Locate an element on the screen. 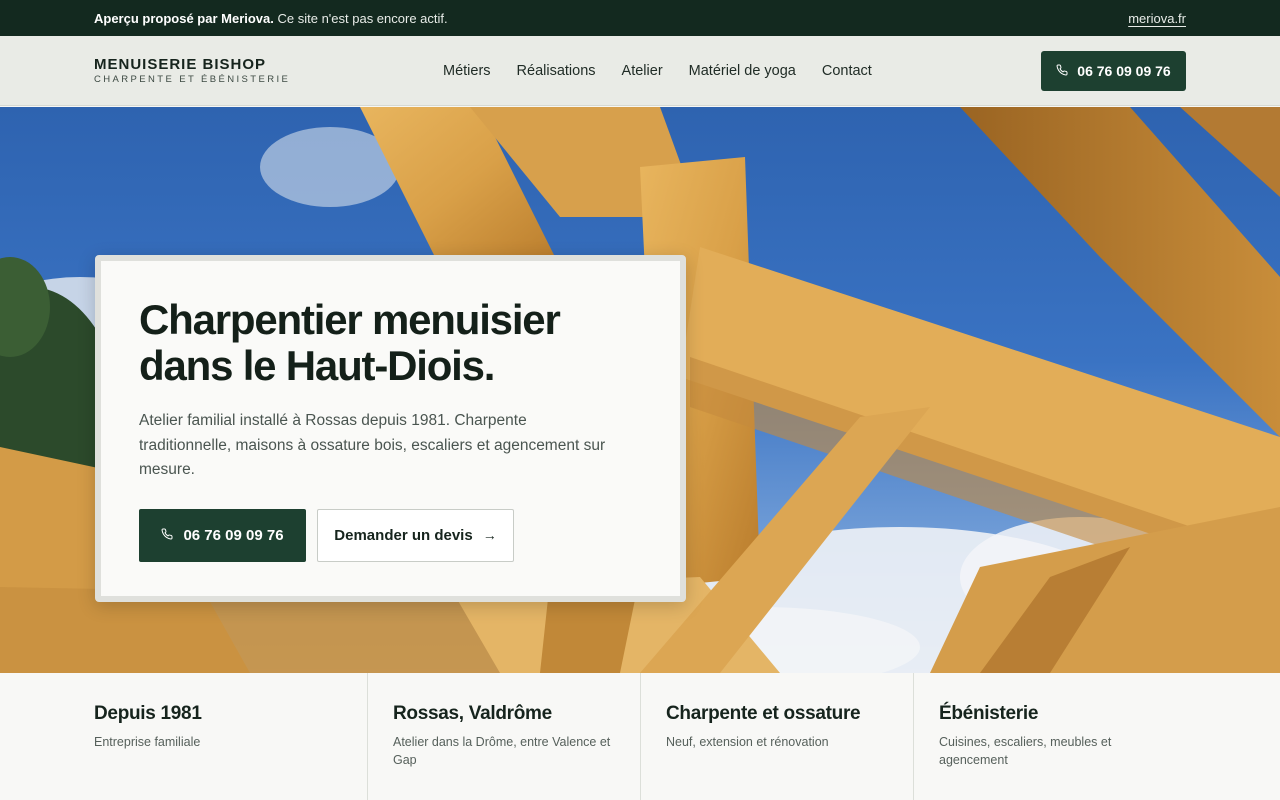  nav-item-materiel-yoga: Matériel de yoga is located at coordinates (742, 71).